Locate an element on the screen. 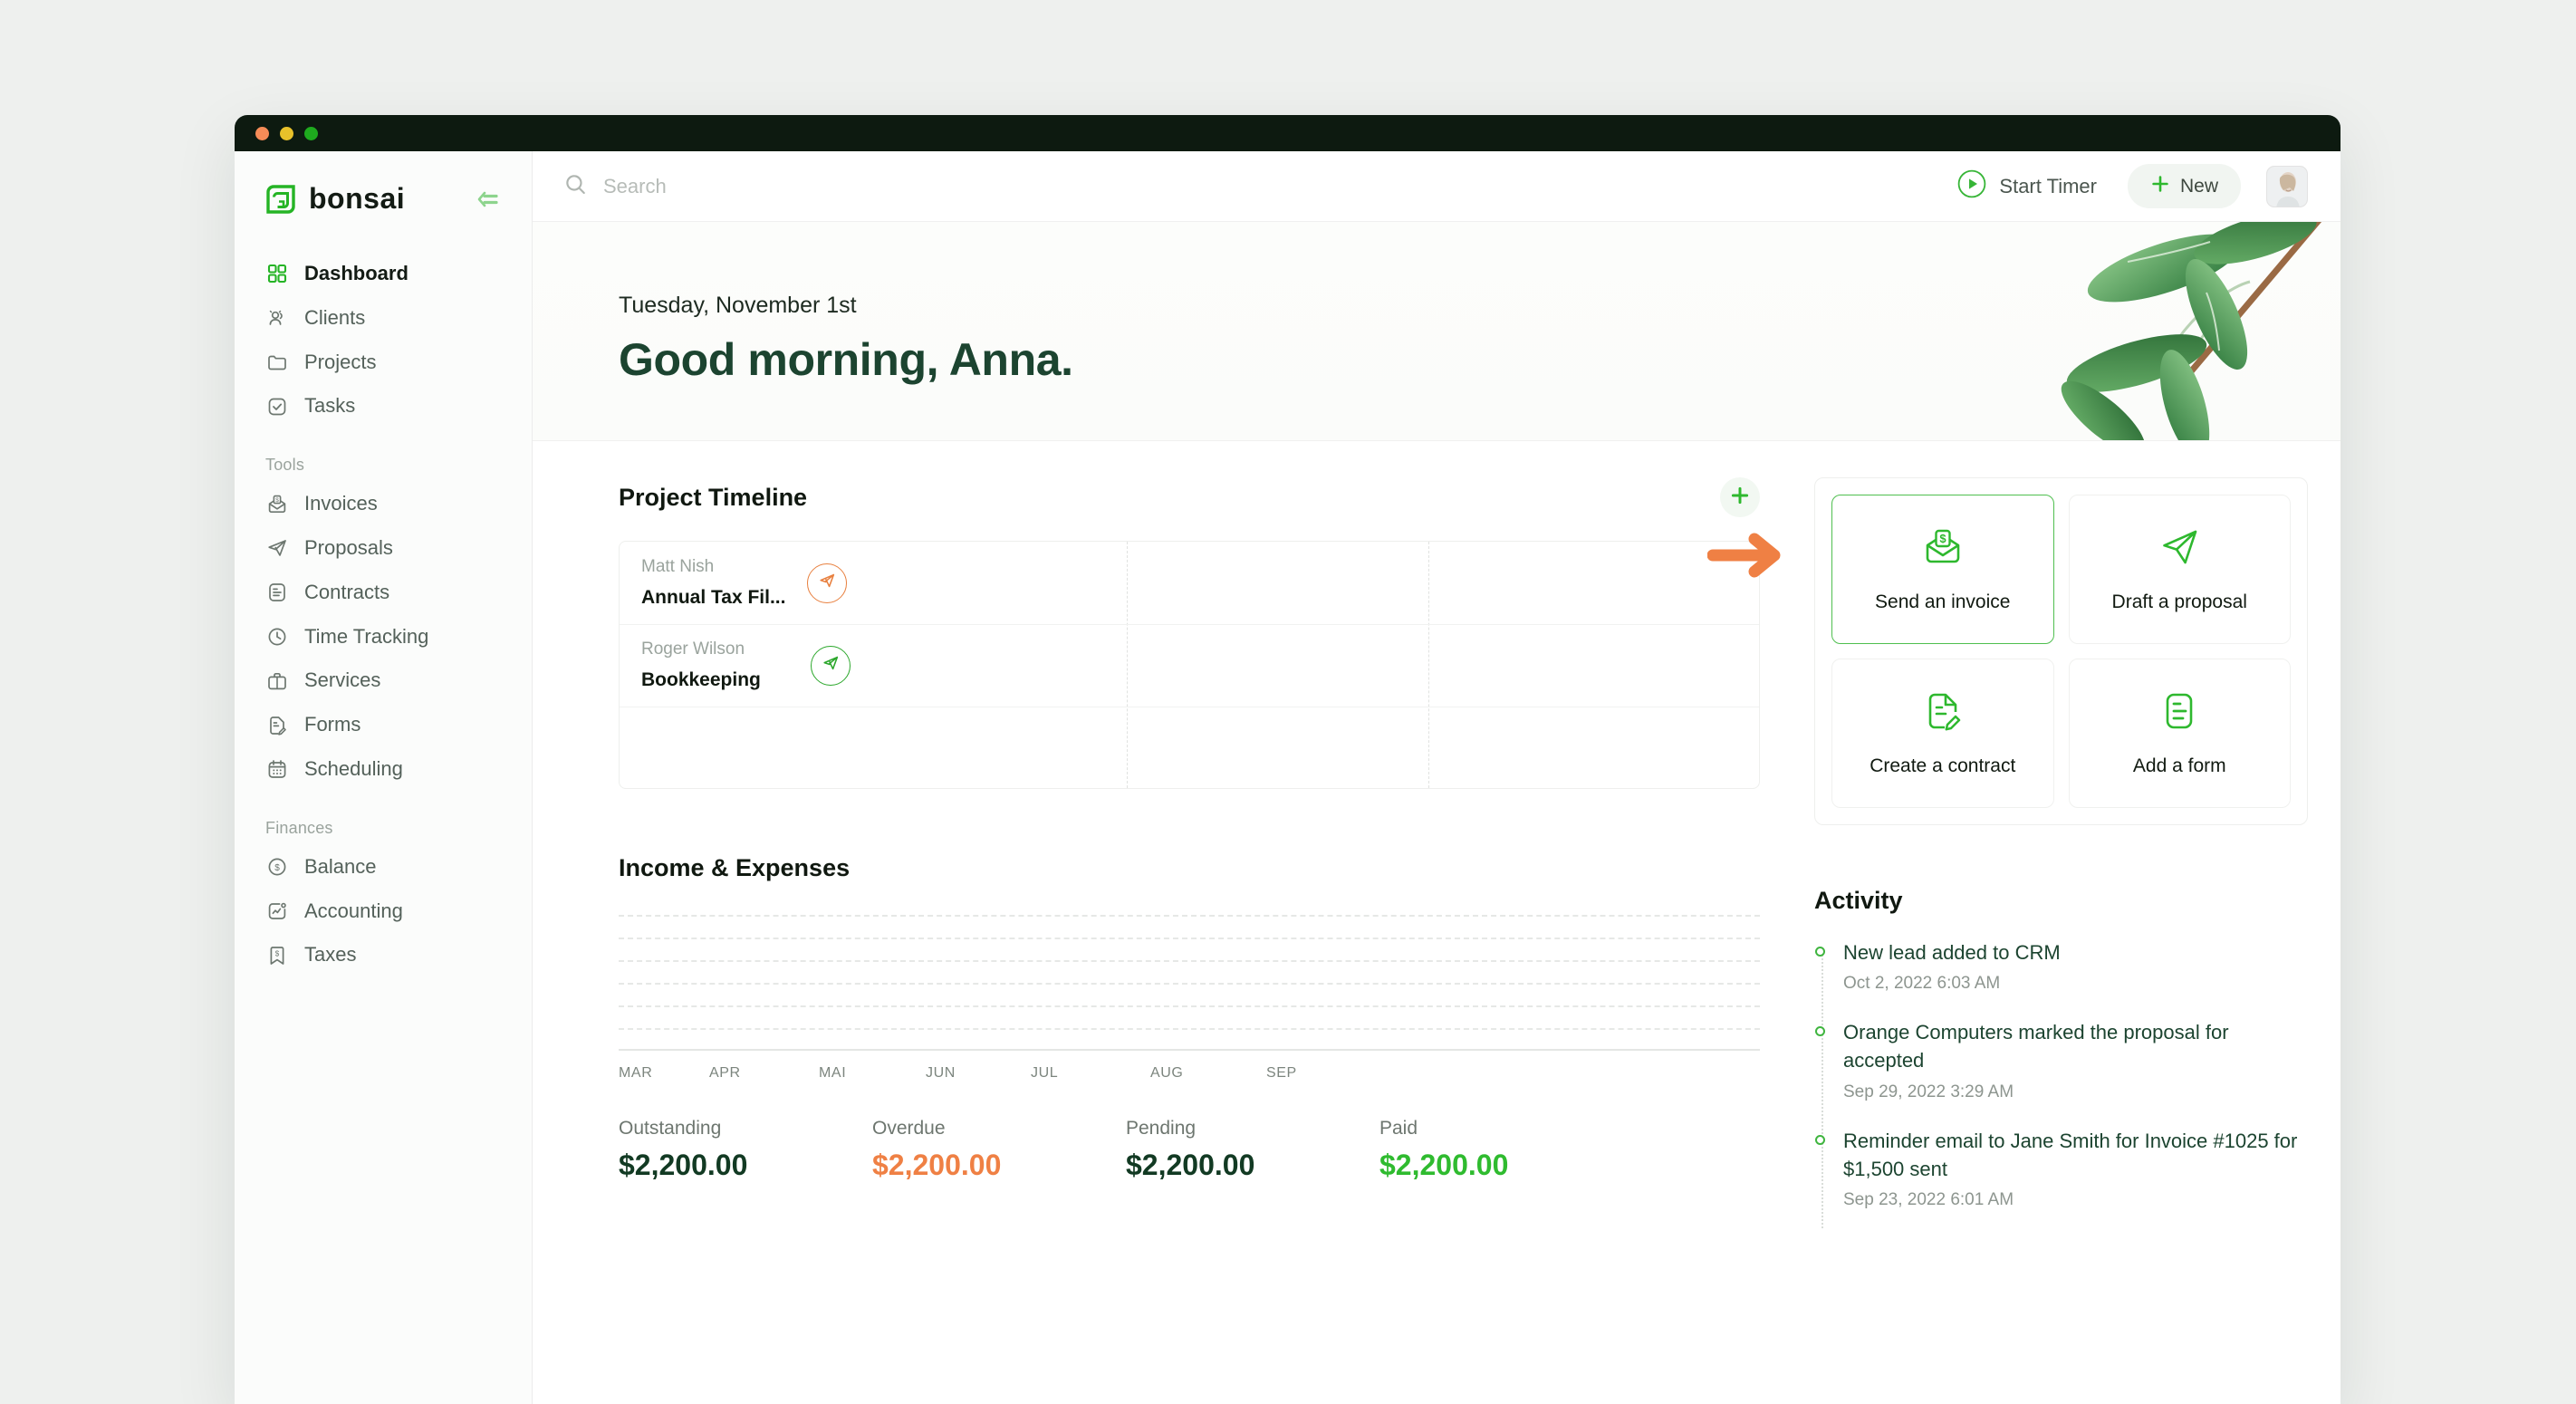 The image size is (2576, 1404). activity-text: New lead added to CRM is located at coordinates (1952, 952).